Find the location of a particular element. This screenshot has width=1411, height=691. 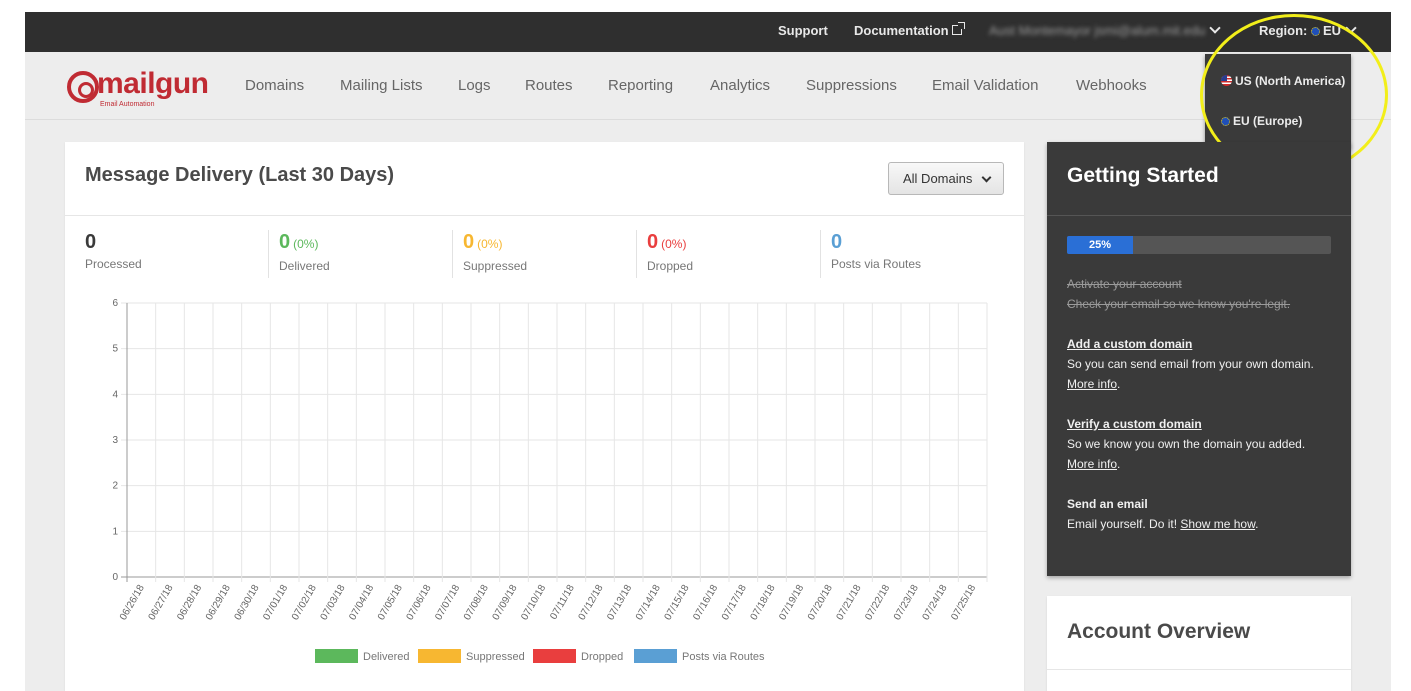

x-tick-label: 07/01/18 is located at coordinates (275, 603).